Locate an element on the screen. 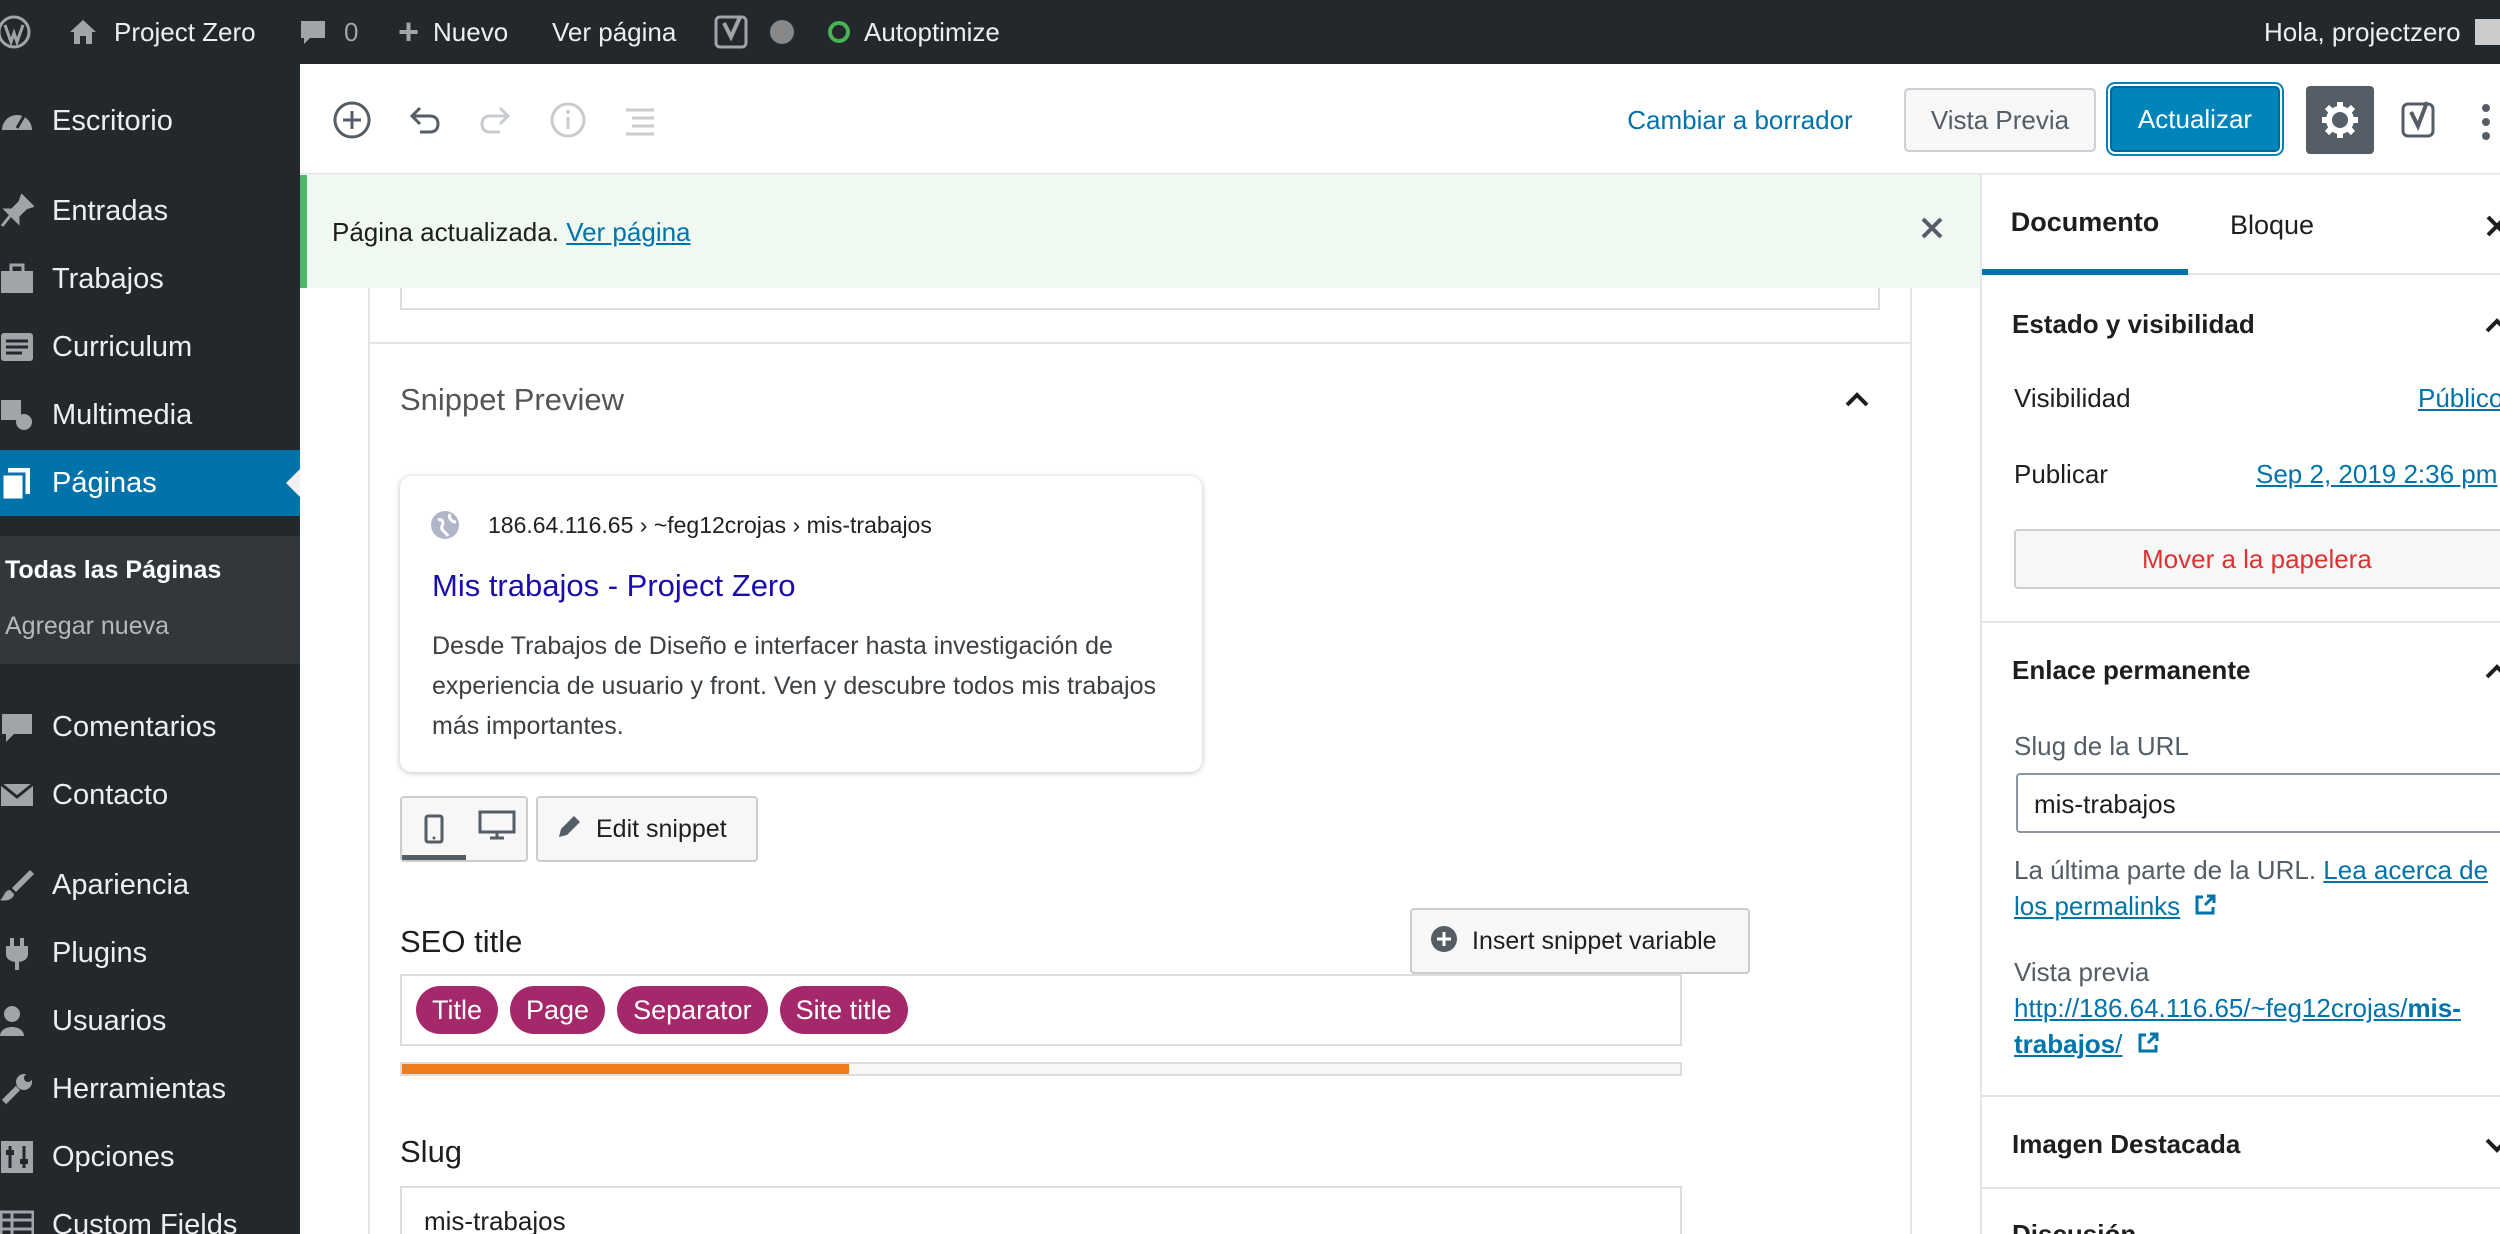 Image resolution: width=2500 pixels, height=1234 pixels. variable-pill-title: Title is located at coordinates (457, 1010).